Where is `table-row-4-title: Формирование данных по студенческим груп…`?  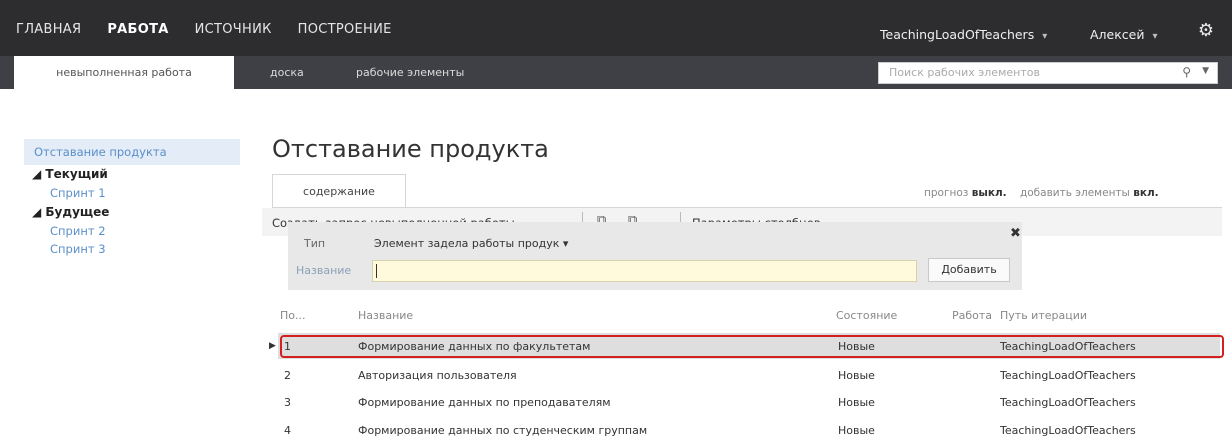
table-row-4-title: Формирование данных по студенческим груп… is located at coordinates (502, 430).